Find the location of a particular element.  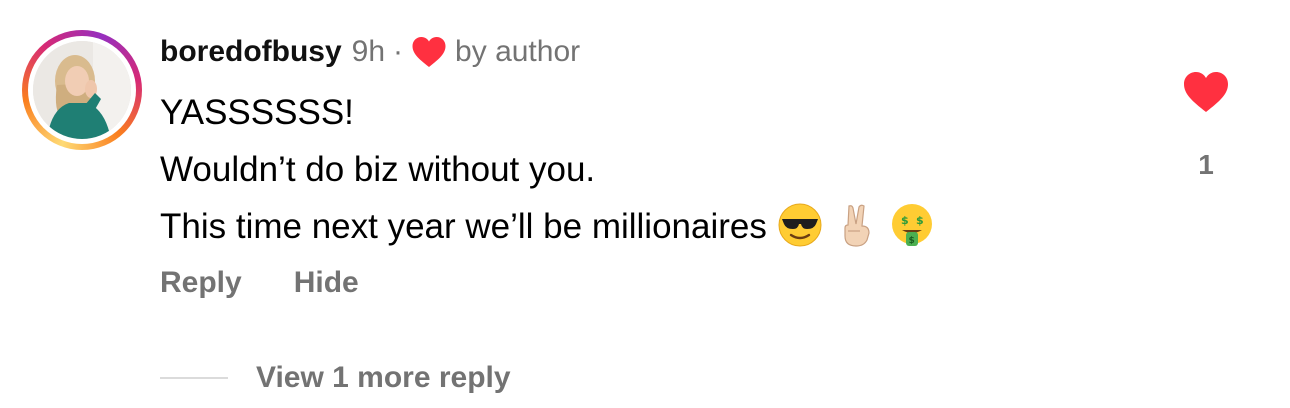

view-replies-row: View 1 more reply is located at coordinates (335, 378).